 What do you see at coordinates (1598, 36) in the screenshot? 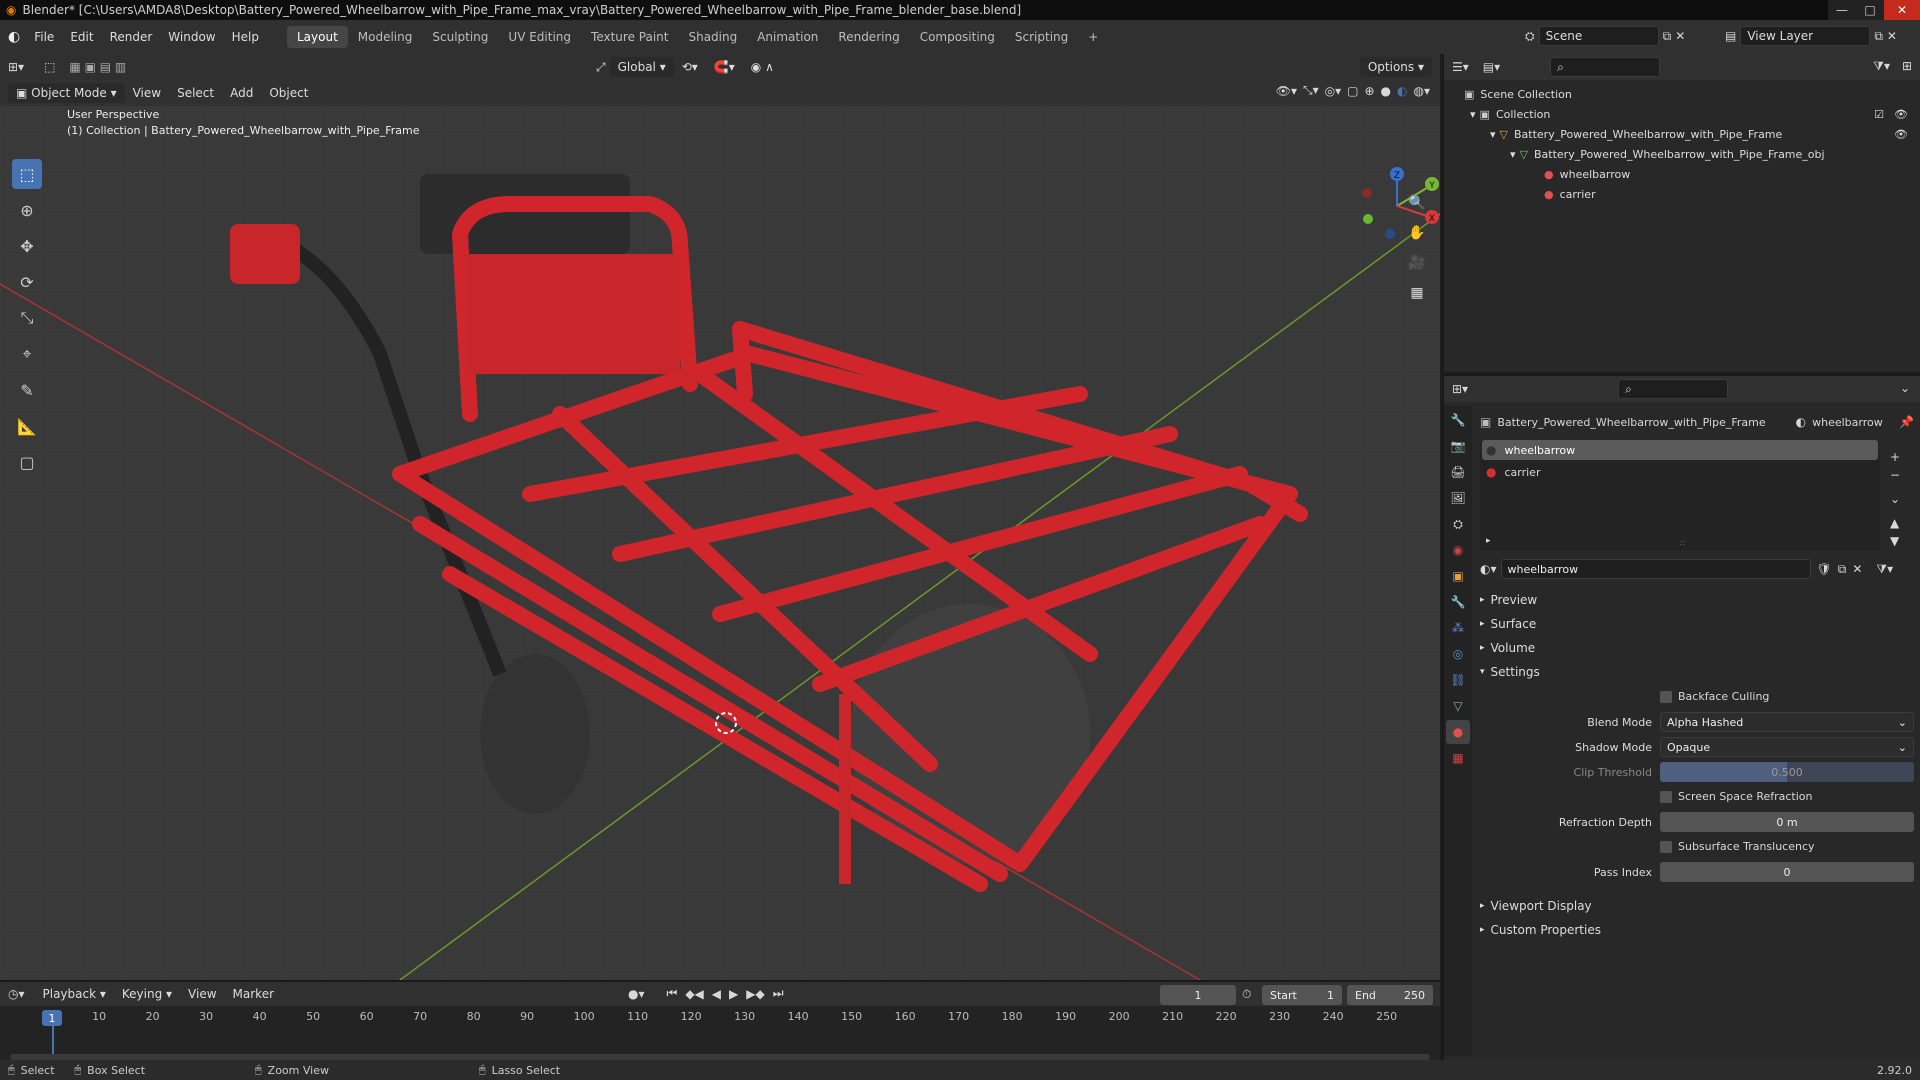
I see `scene-field: Scene` at bounding box center [1598, 36].